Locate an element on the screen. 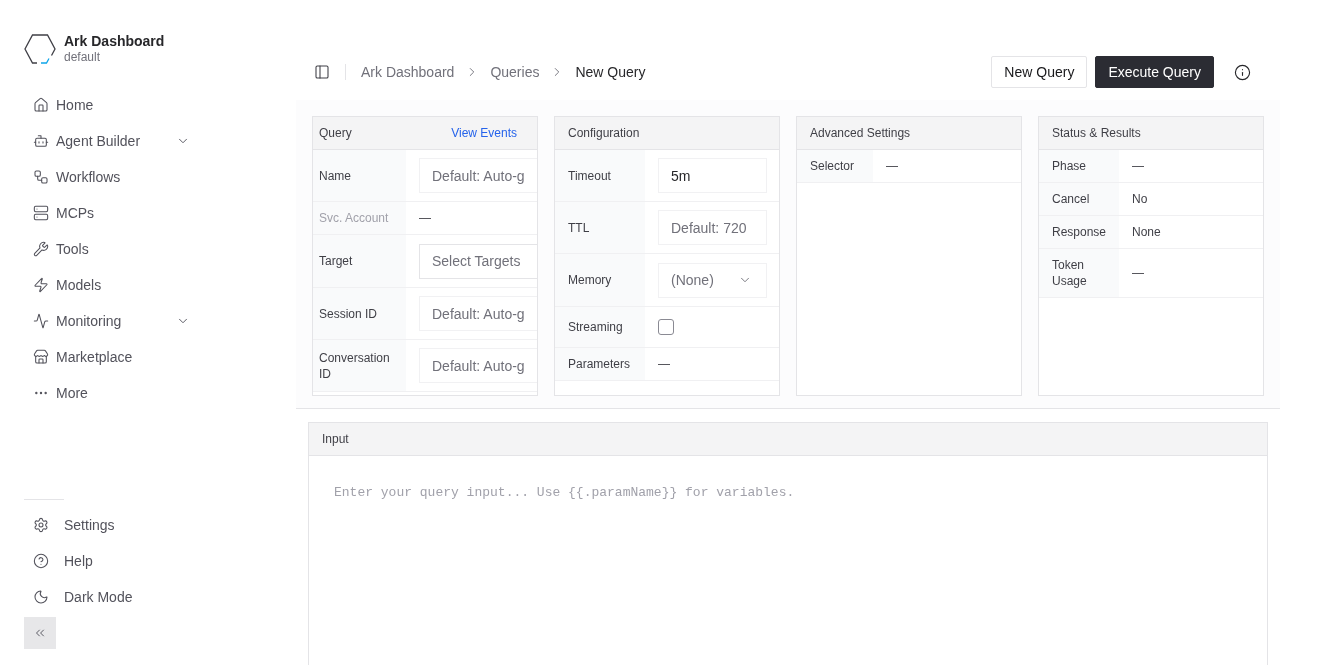 The width and height of the screenshot is (1320, 665). breadcrumb-link: Ark Dashboard is located at coordinates (408, 72).